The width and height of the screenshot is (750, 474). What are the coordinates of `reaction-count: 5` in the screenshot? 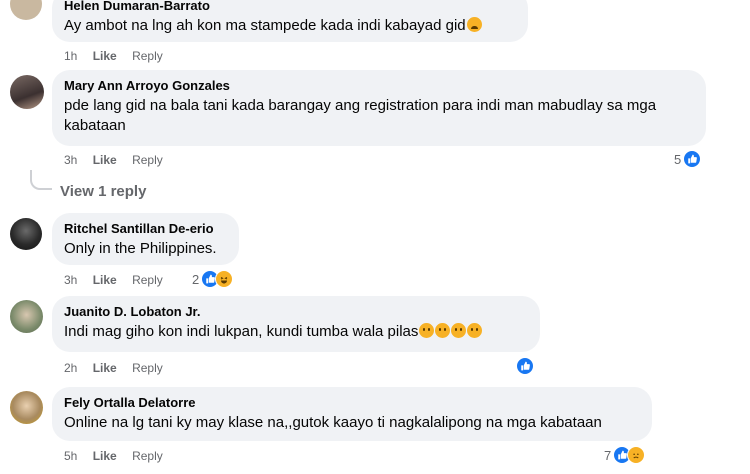 It's located at (678, 159).